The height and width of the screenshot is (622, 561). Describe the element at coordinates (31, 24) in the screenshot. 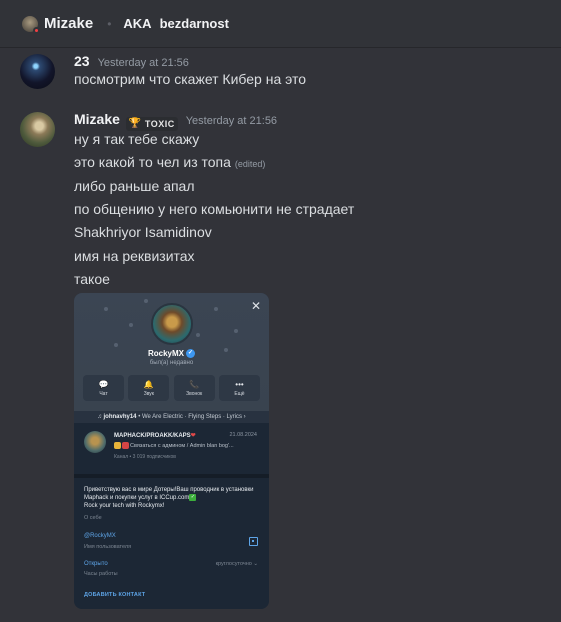

I see `header-avatar` at that location.